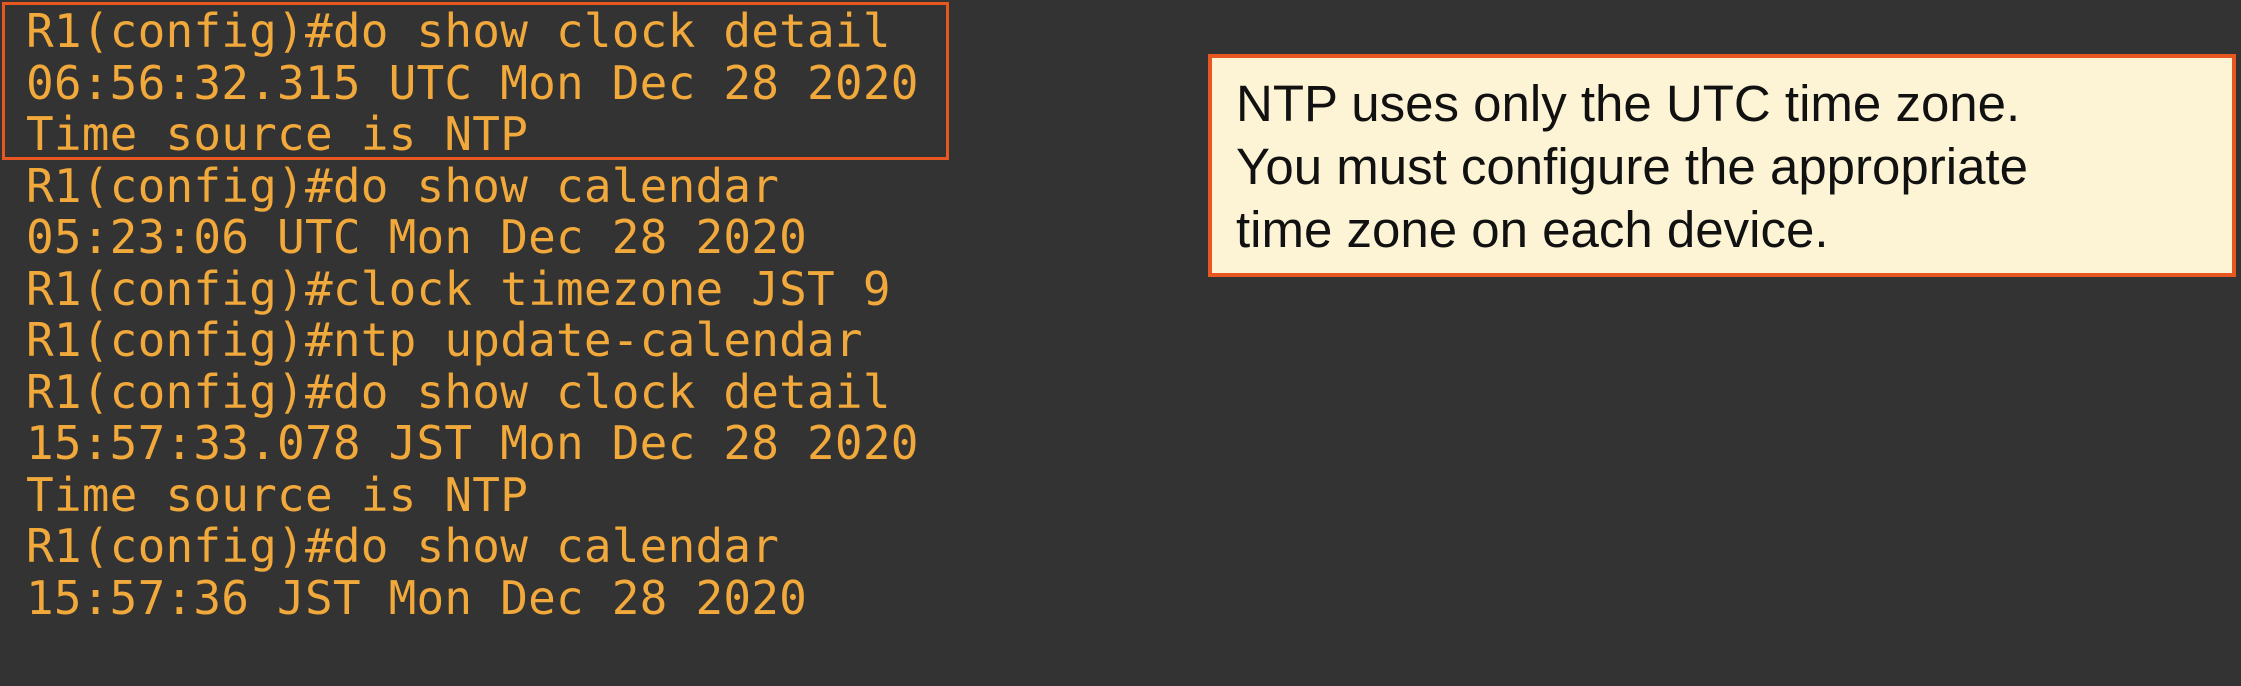 The height and width of the screenshot is (686, 2241). I want to click on terminal-output-line: 05:23:06 UTC Mon Dec 28 2020, so click(417, 237).